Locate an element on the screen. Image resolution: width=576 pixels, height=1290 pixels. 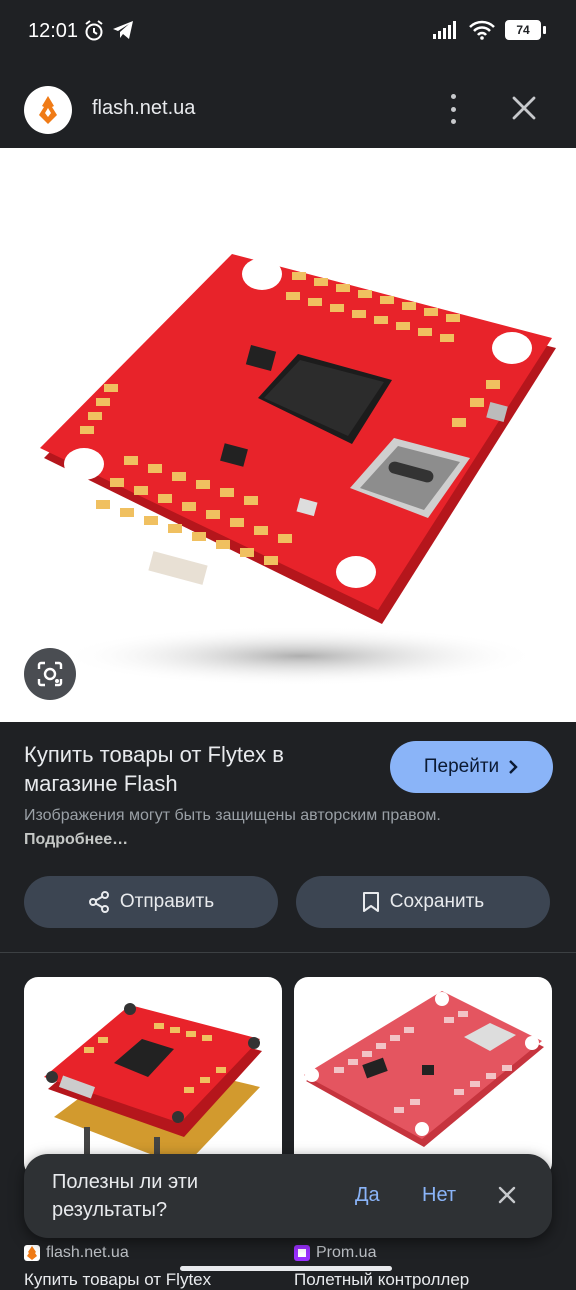
flame-logo-icon is located at coordinates (48, 110).